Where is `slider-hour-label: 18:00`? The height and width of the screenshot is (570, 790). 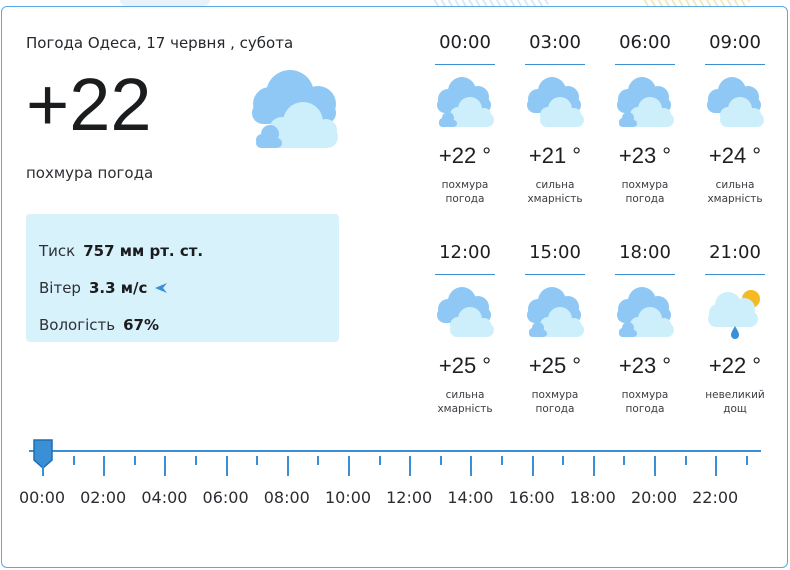
slider-hour-label: 18:00 is located at coordinates (593, 497).